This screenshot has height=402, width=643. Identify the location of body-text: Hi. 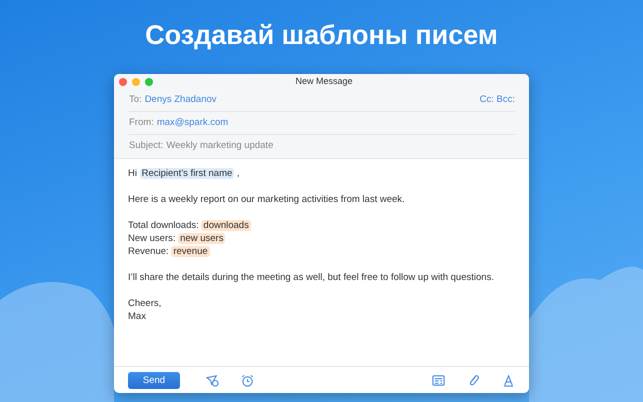
(132, 173).